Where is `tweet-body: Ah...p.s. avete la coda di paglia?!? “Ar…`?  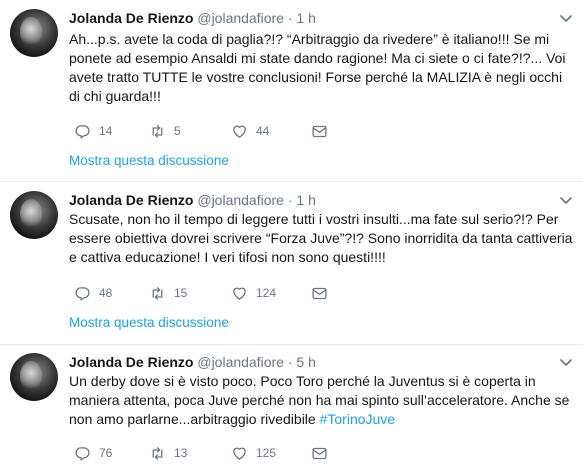
tweet-body: Ah...p.s. avete la coda di paglia?!? “Ar… is located at coordinates (317, 67).